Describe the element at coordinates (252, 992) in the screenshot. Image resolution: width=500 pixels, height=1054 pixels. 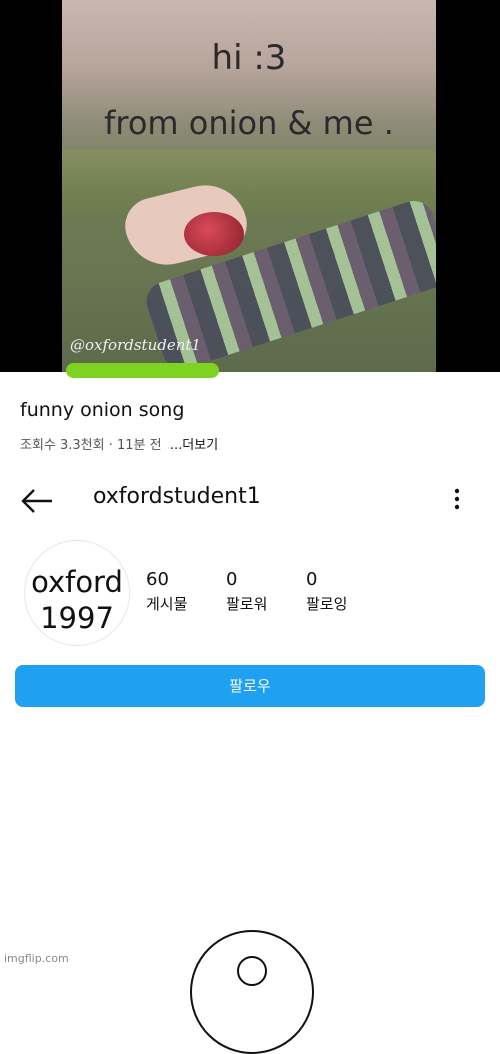
I see `camera-circle-icon` at that location.